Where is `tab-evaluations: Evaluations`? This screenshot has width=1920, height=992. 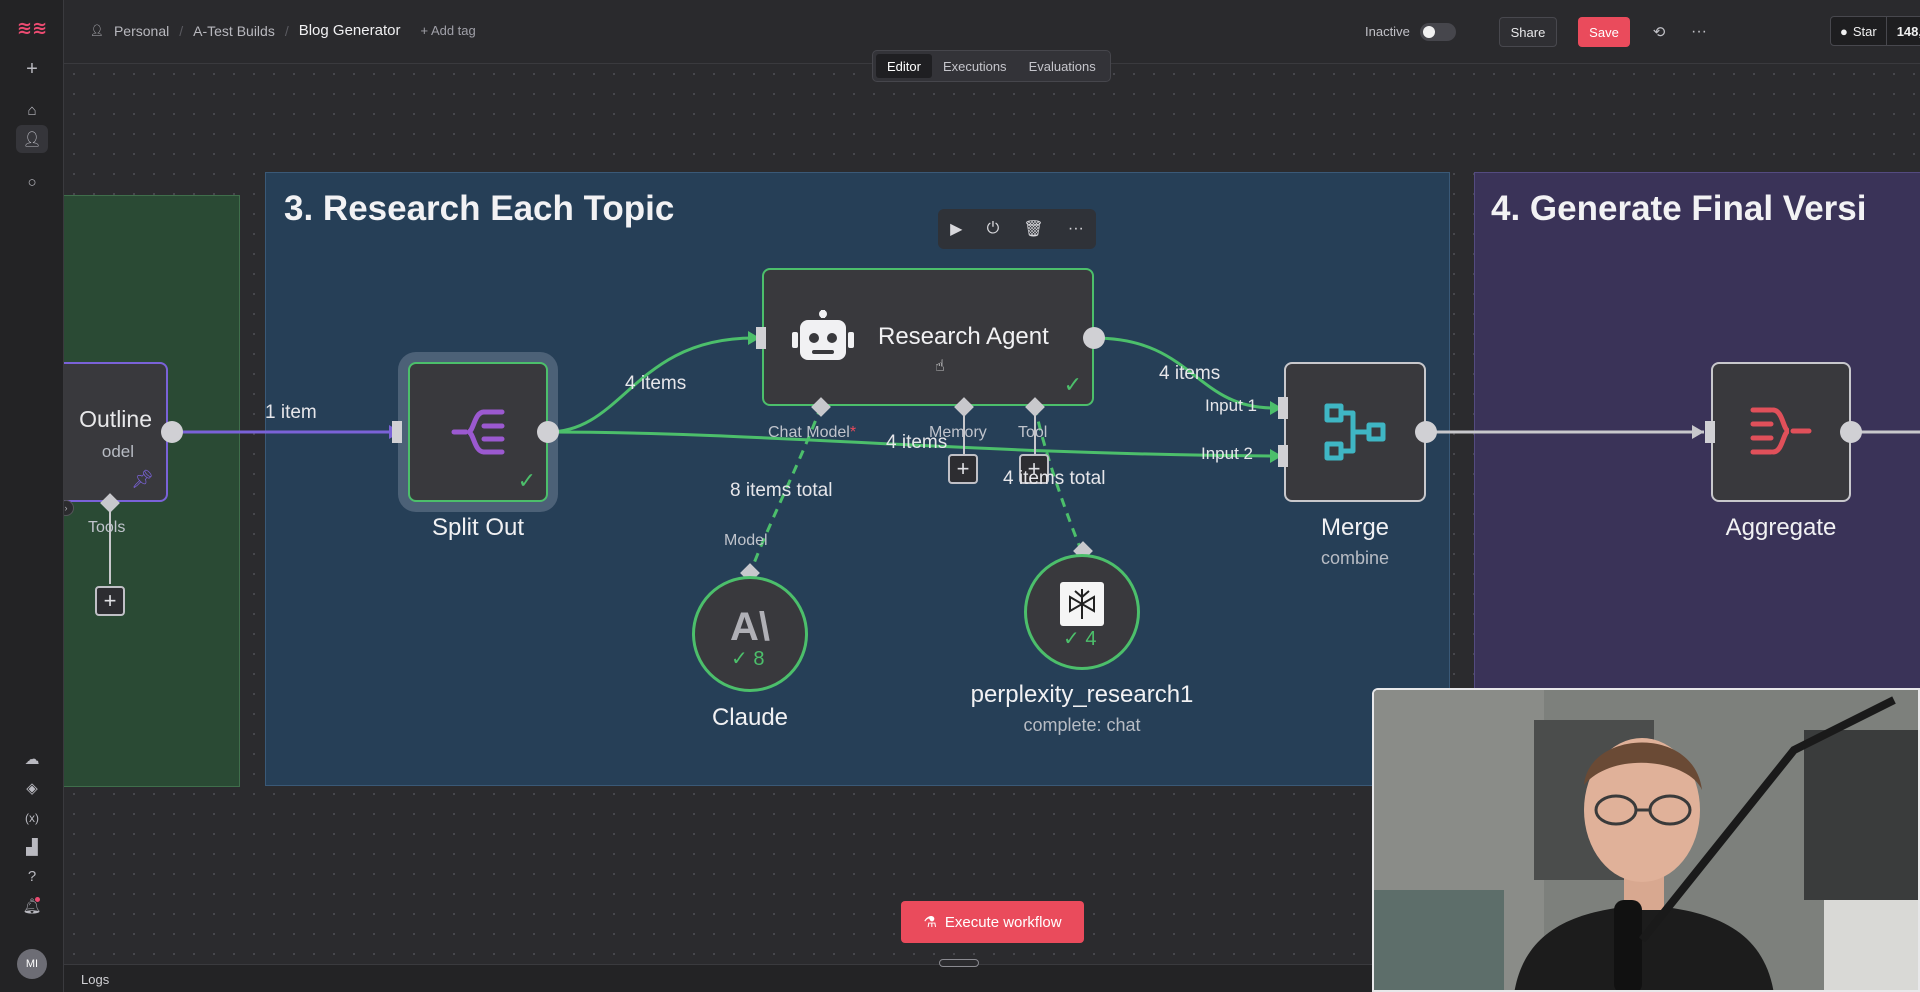
tab-evaluations: Evaluations is located at coordinates (1062, 66).